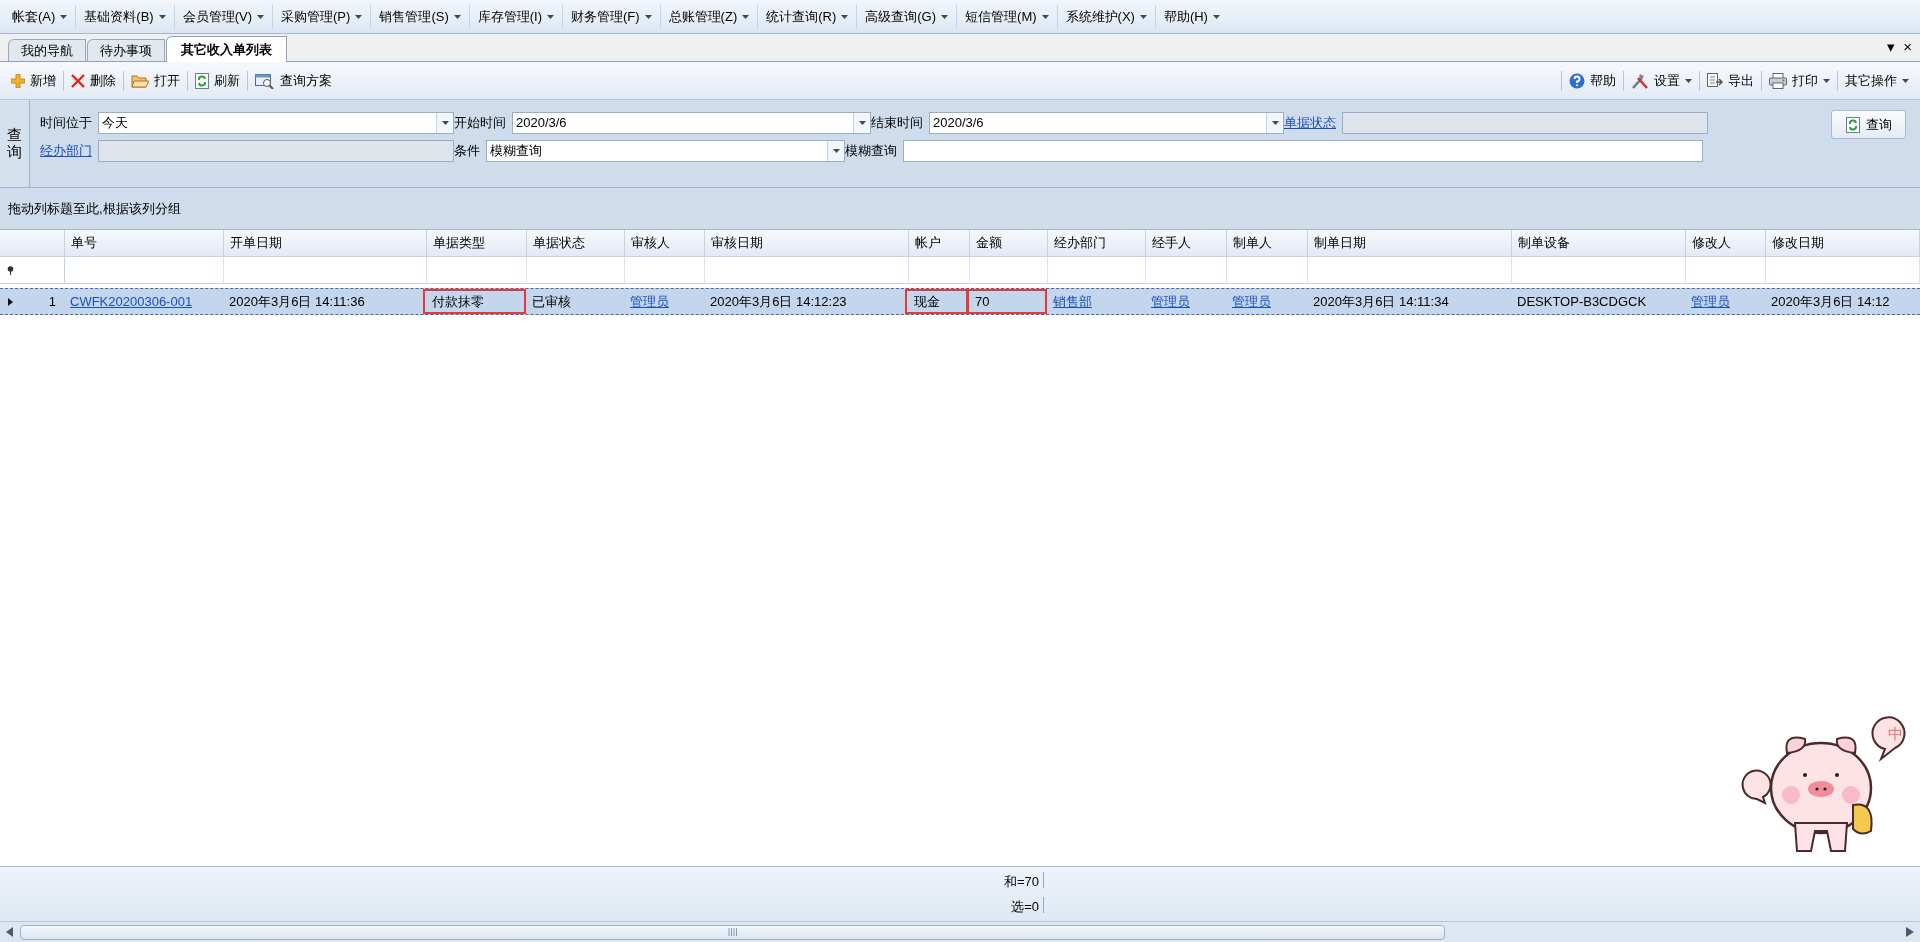  Describe the element at coordinates (226, 49) in the screenshot. I see `tab: 其它收入单列表` at that location.